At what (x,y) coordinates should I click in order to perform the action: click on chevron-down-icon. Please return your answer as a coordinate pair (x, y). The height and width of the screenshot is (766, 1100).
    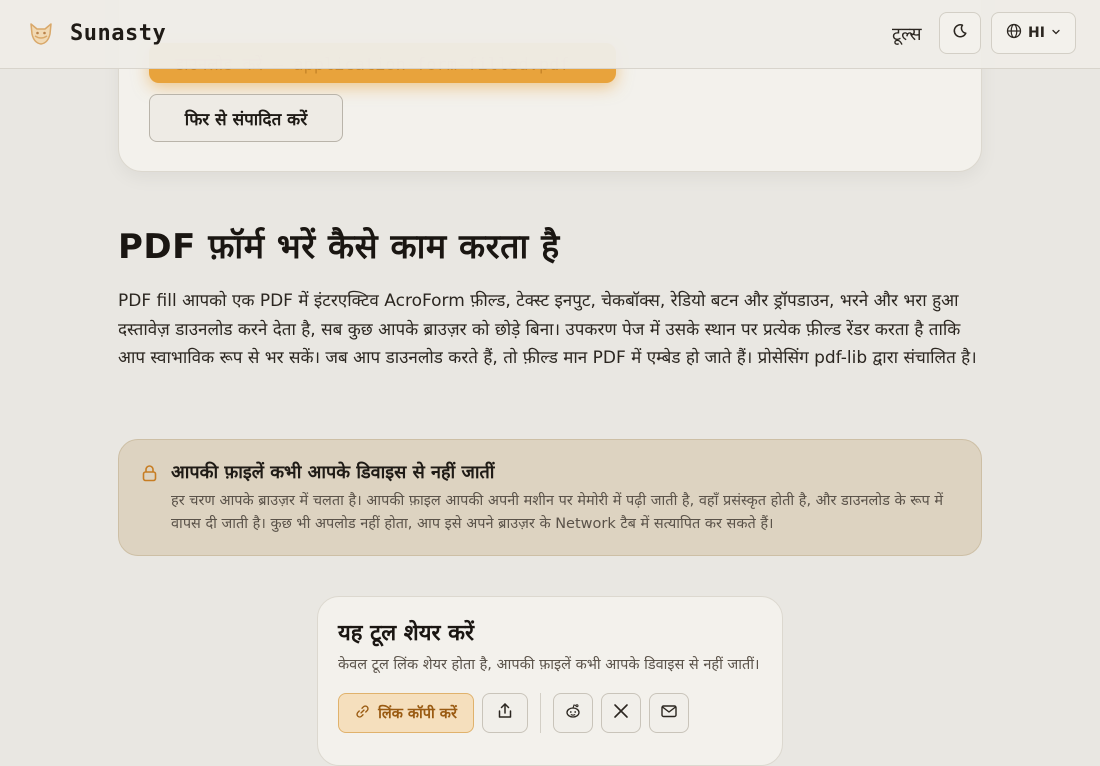
    Looking at the image, I should click on (1056, 33).